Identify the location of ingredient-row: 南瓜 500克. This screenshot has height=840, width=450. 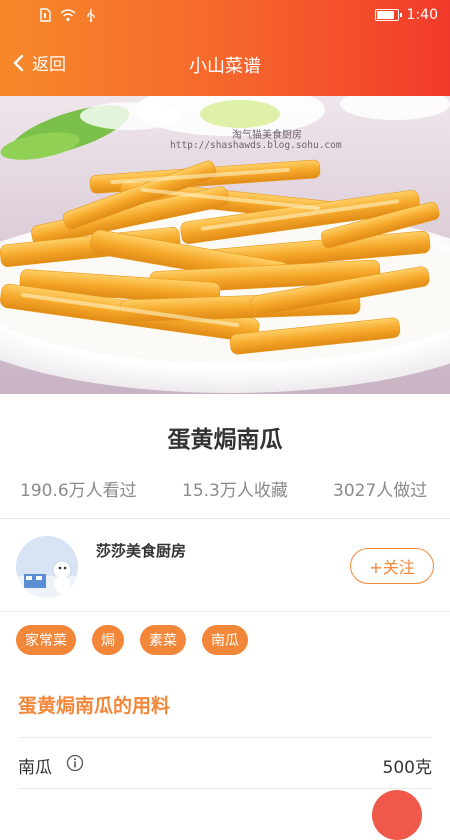
(225, 764).